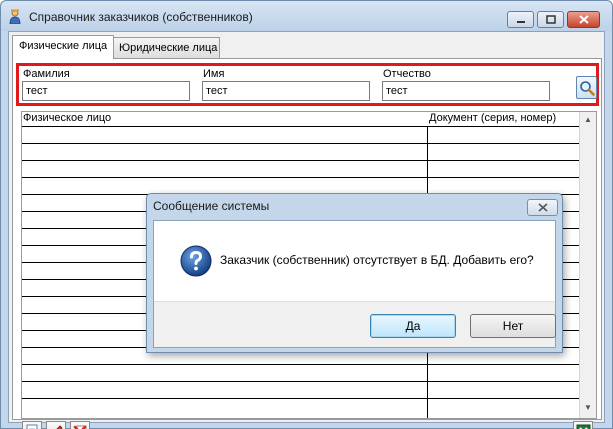 This screenshot has width=613, height=429. Describe the element at coordinates (492, 118) in the screenshot. I see `column-header-document: Документ (серия, номер)` at that location.